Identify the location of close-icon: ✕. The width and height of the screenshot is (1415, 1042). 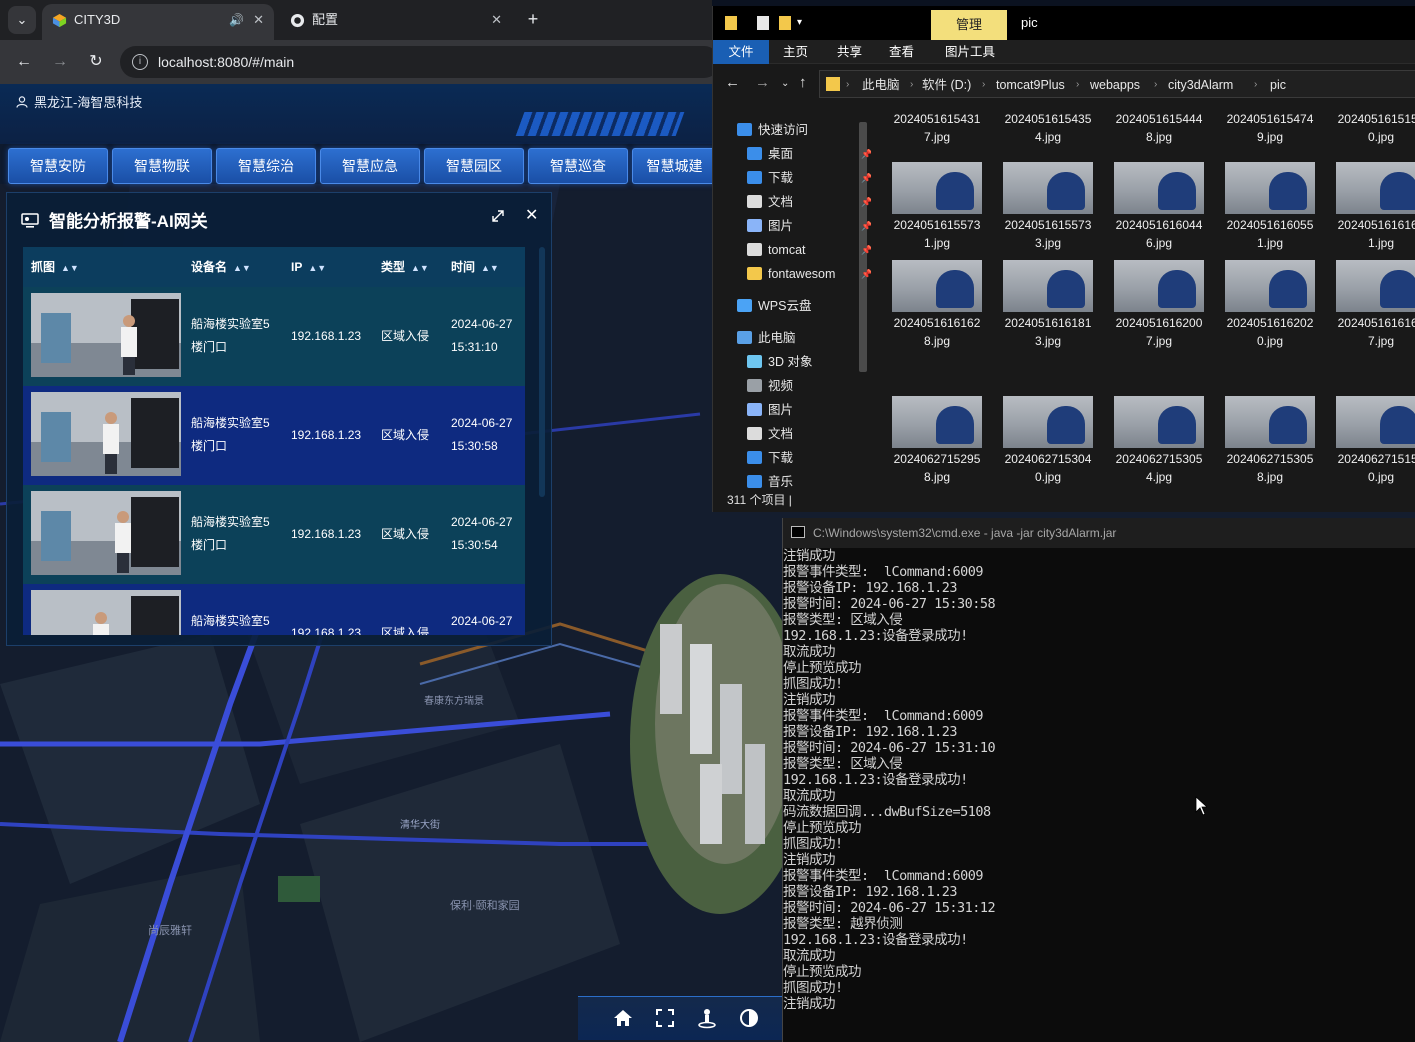
(531, 215).